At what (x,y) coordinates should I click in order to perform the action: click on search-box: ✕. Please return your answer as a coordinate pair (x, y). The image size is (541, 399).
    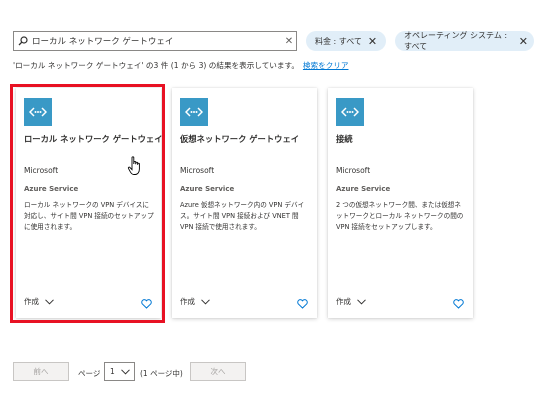
    Looking at the image, I should click on (155, 41).